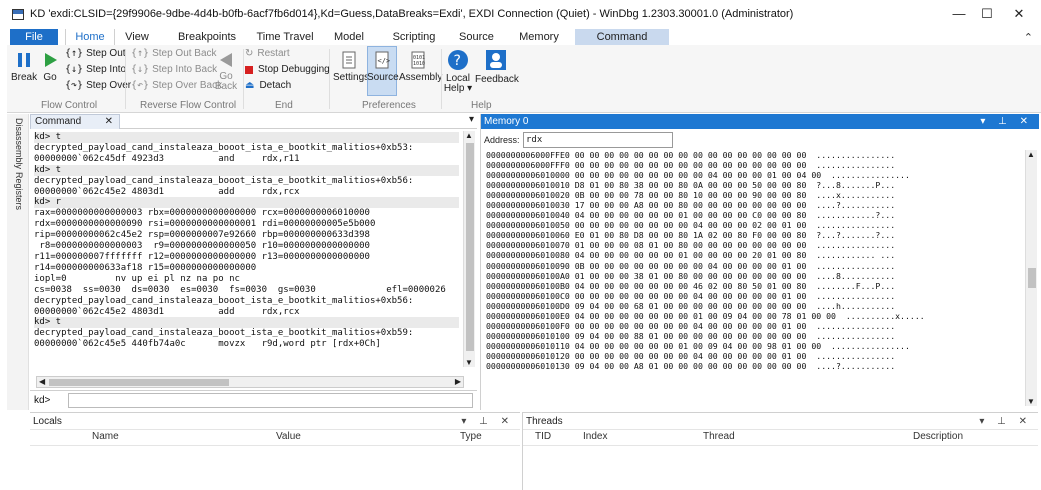  I want to click on memory-vertical-scrollbar: ▲ ▼, so click(1031, 278).